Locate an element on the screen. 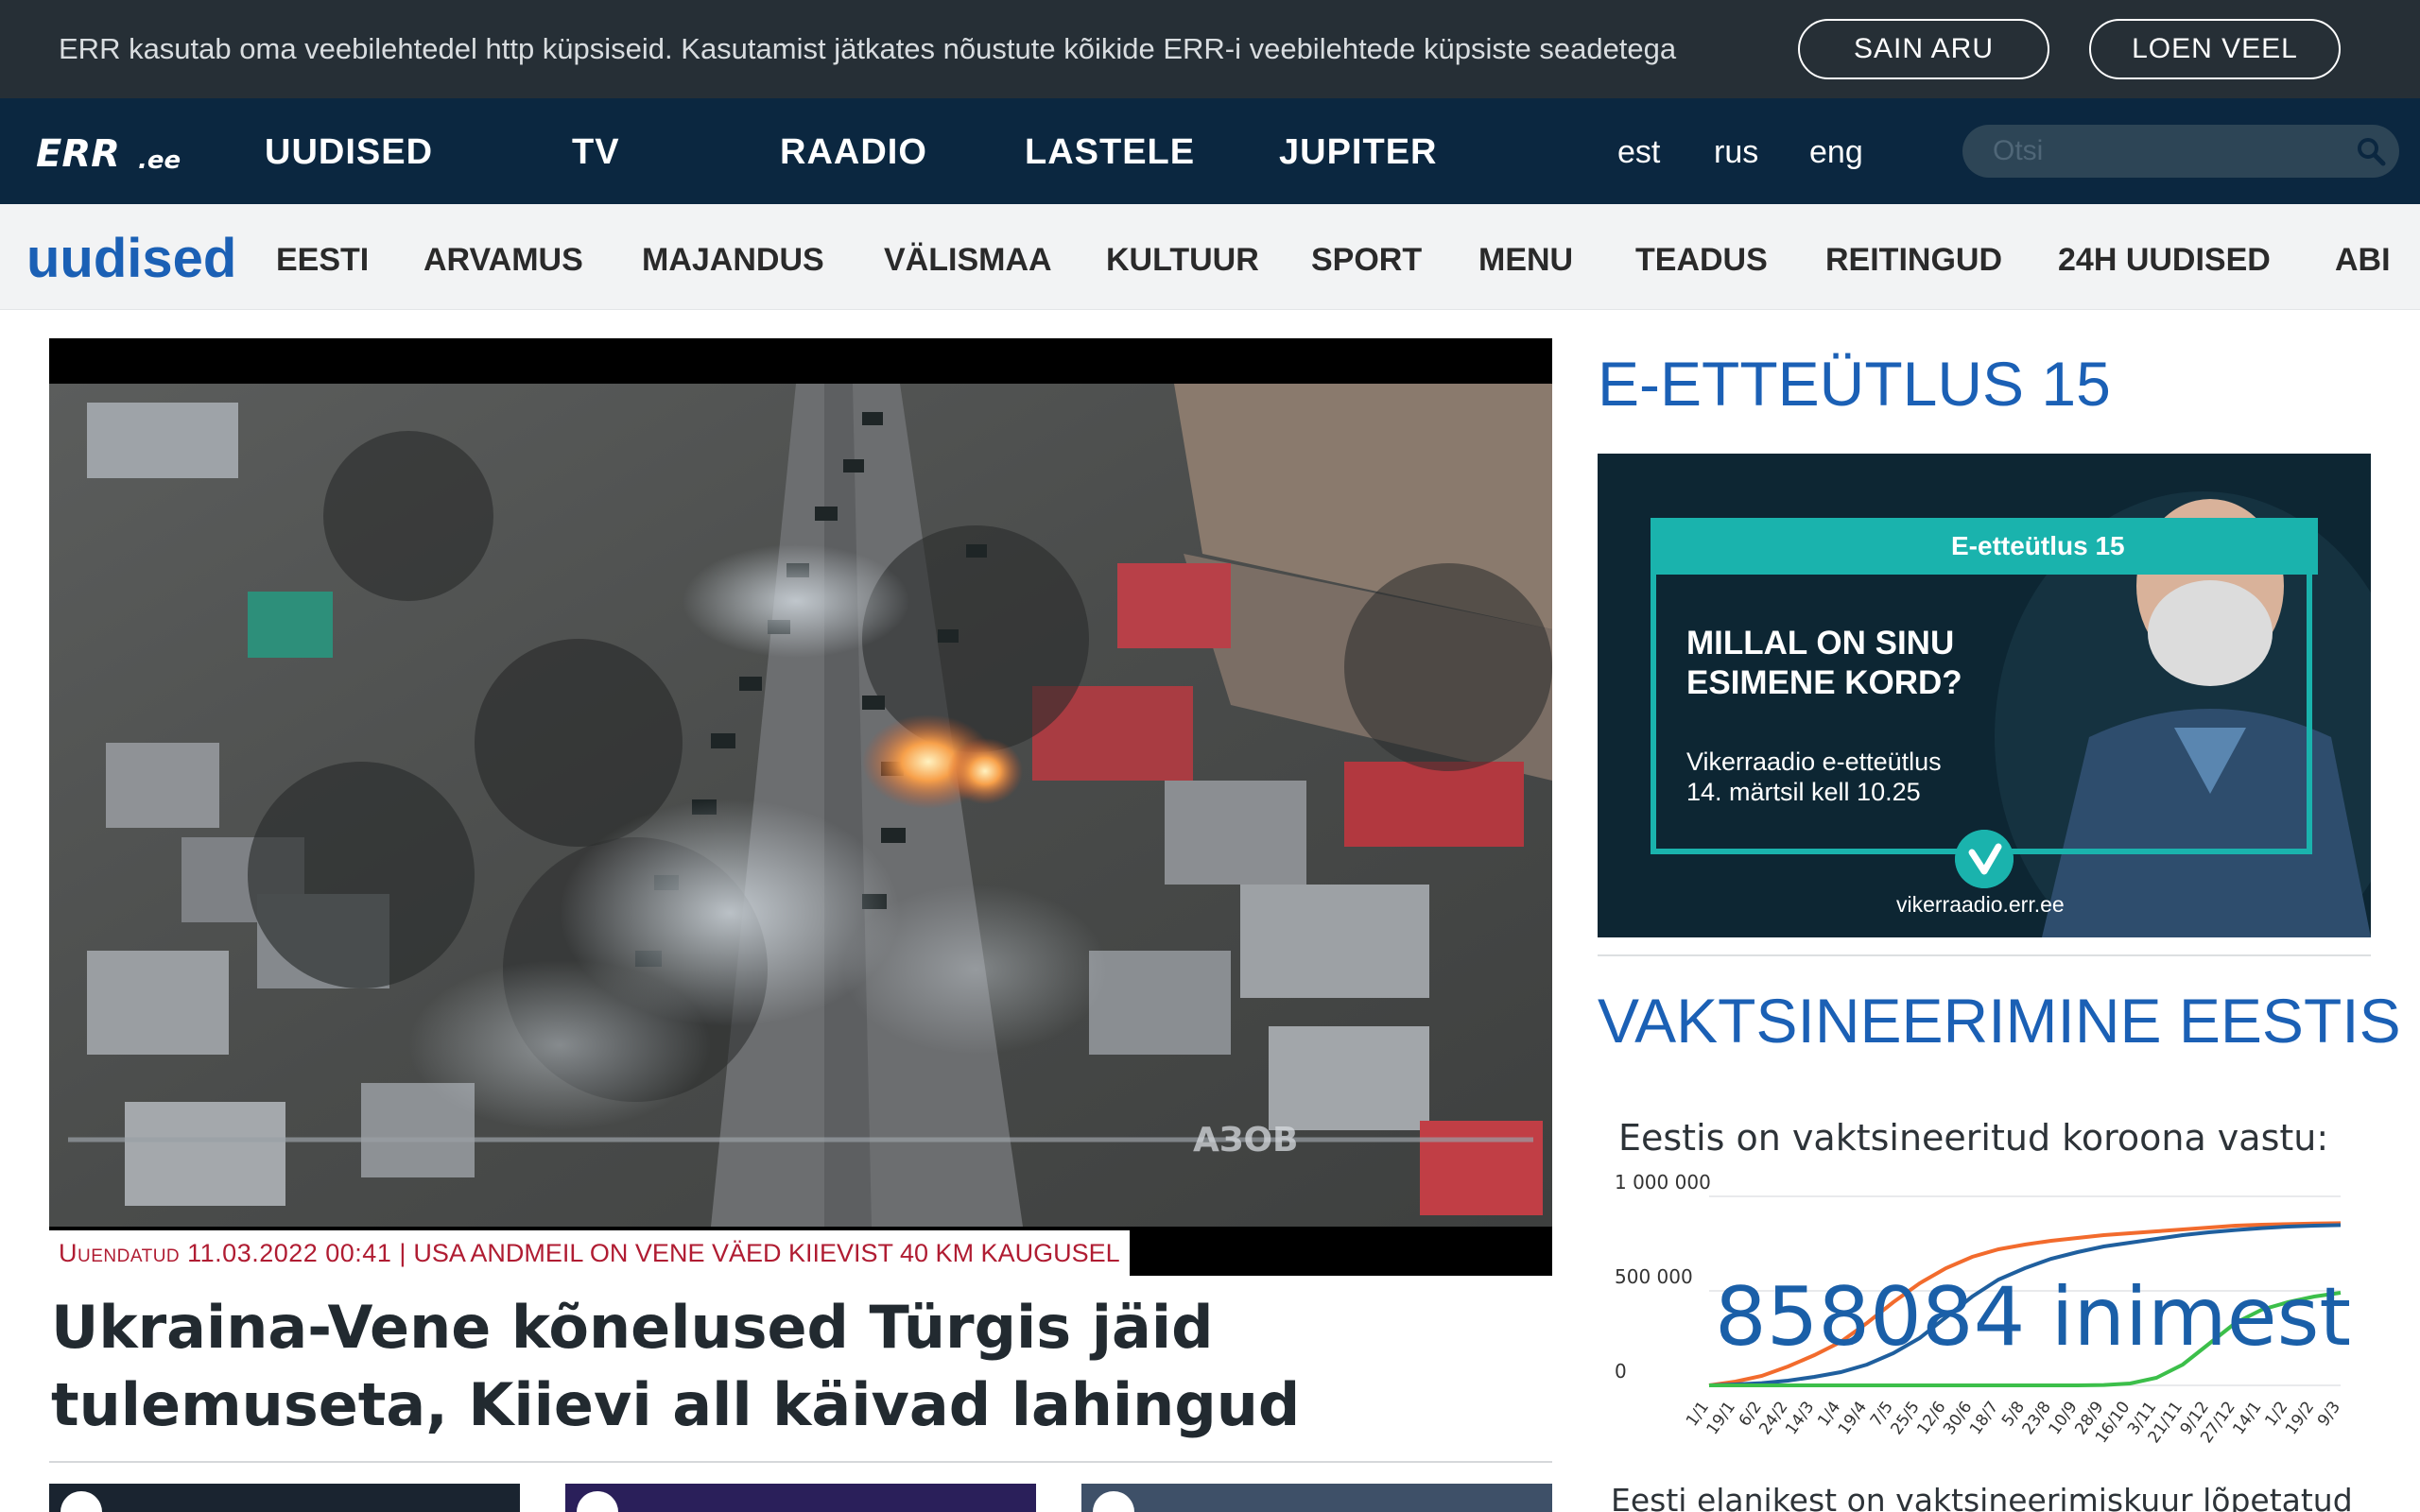 This screenshot has height=1512, width=2420. promo-question-line-2: ESIMENE KORD? is located at coordinates (1824, 682).